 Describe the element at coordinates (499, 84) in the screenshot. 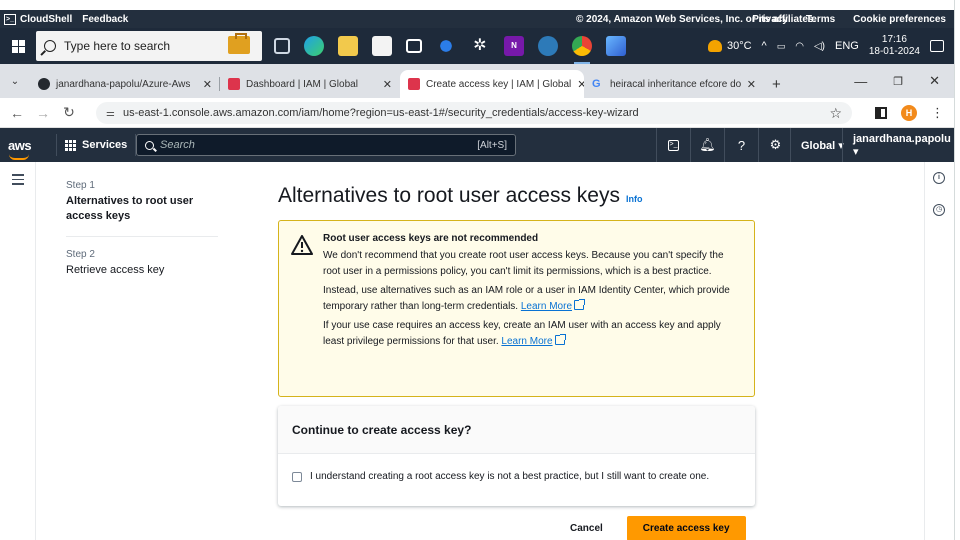

I see `tab-label: Create access key | IAM | Global` at that location.